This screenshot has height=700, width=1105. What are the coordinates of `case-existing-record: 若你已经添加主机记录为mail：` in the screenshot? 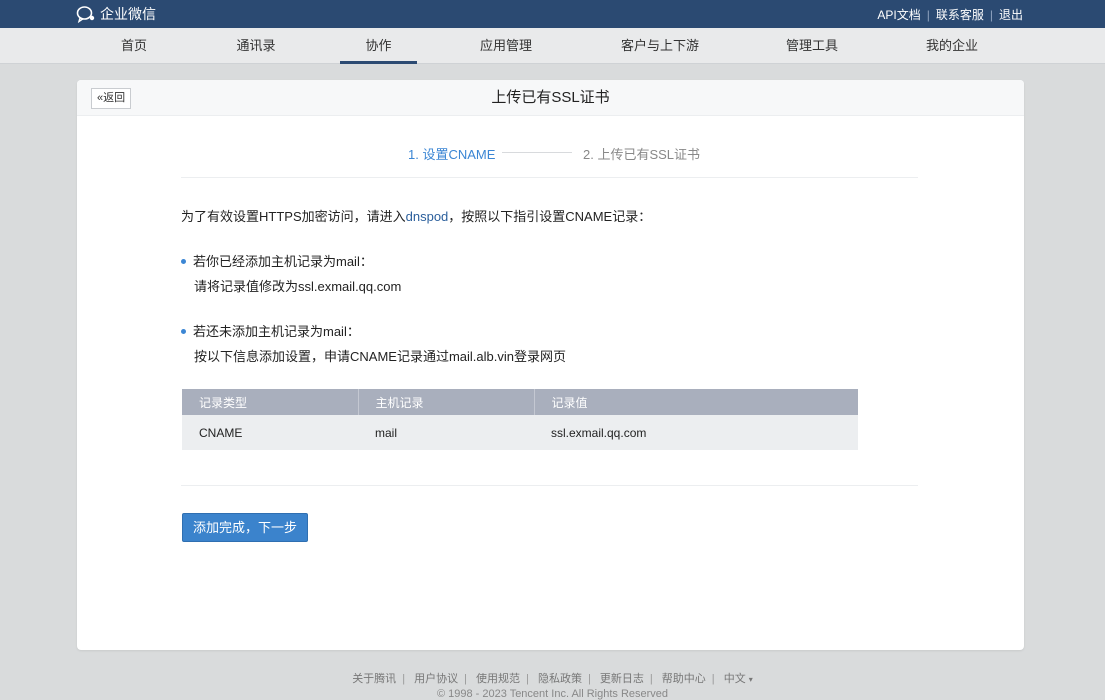 It's located at (277, 260).